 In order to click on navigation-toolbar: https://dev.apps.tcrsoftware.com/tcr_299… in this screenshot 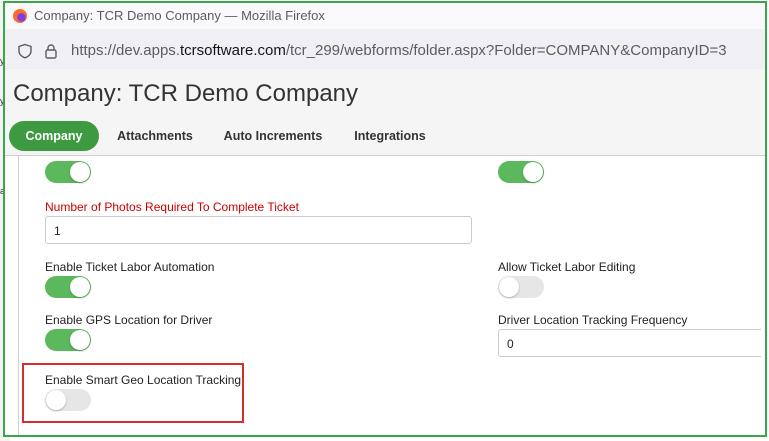, I will do `click(385, 49)`.